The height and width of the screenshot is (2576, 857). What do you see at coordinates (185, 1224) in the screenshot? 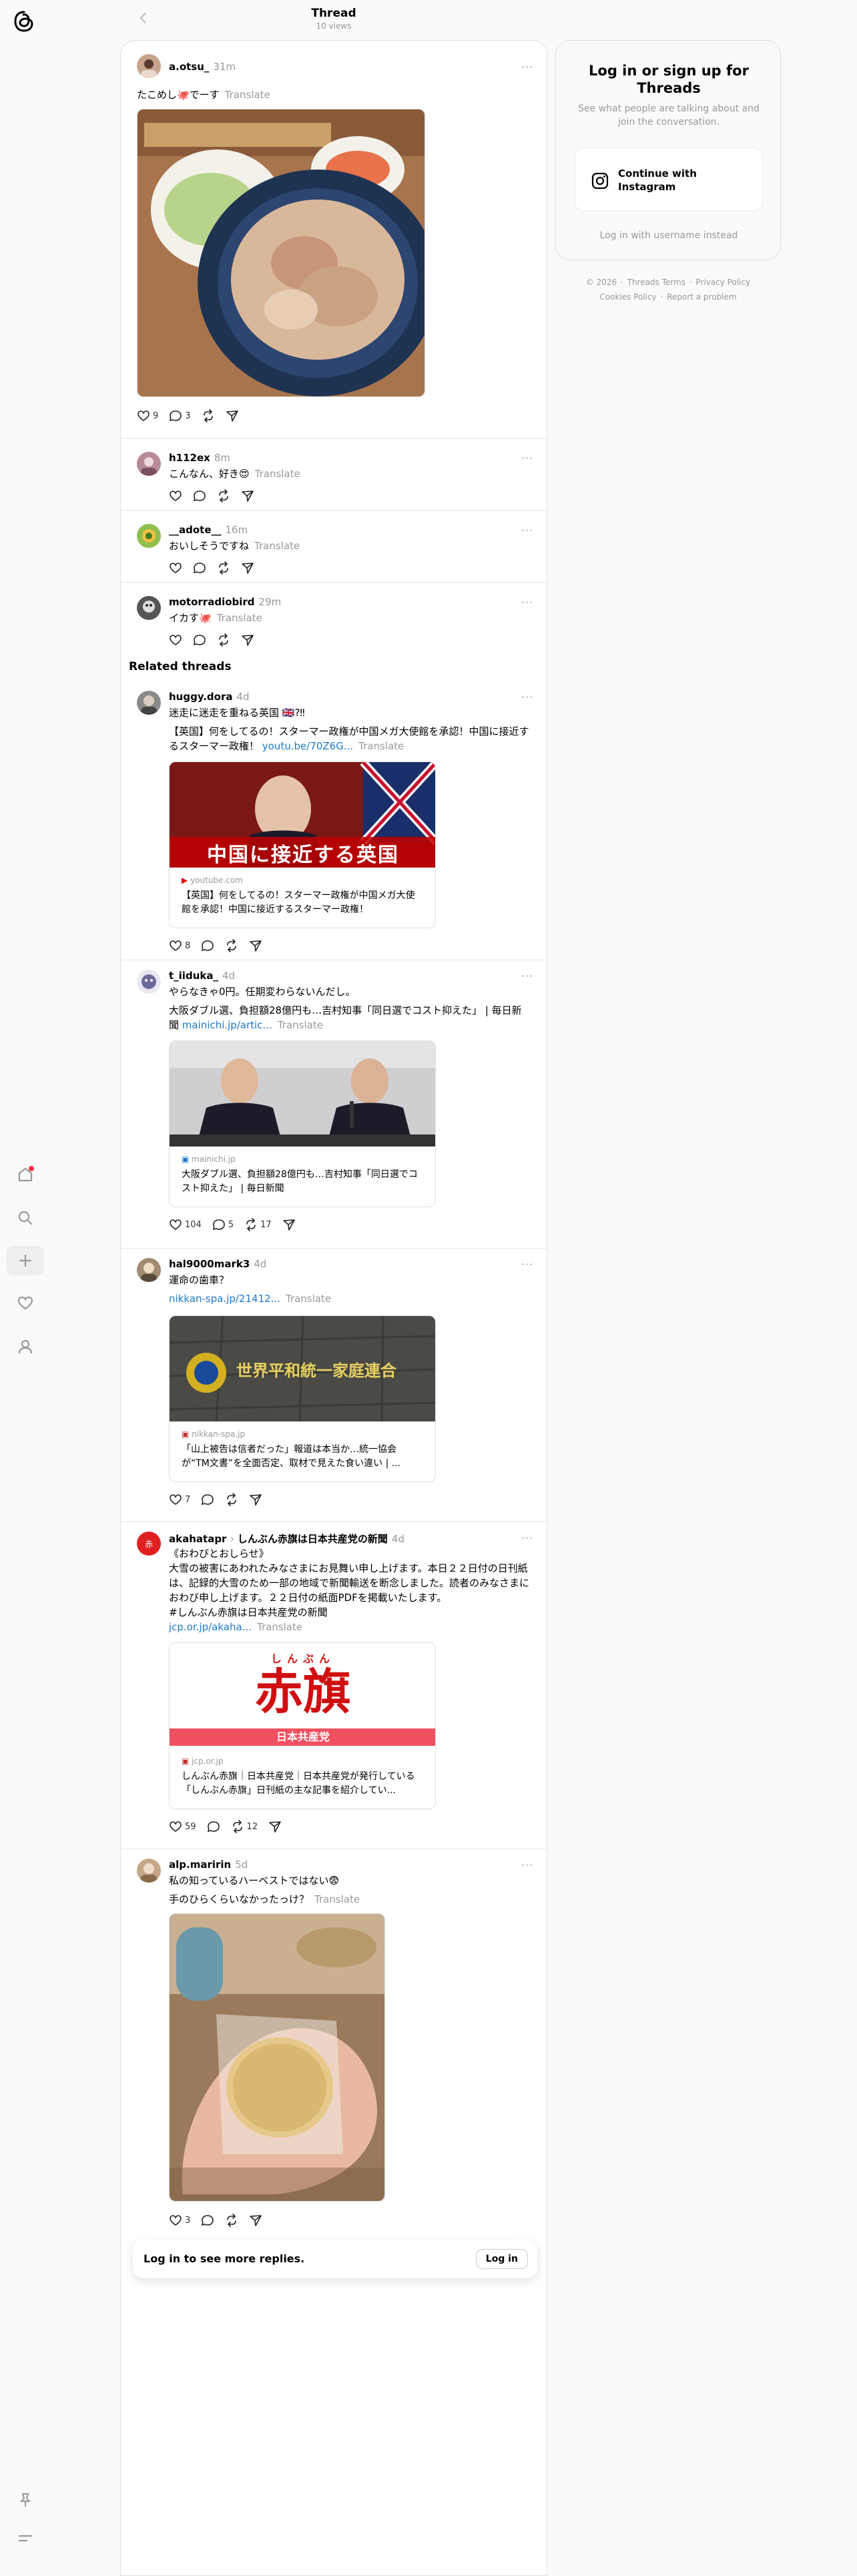
I see `like-button: 104` at bounding box center [185, 1224].